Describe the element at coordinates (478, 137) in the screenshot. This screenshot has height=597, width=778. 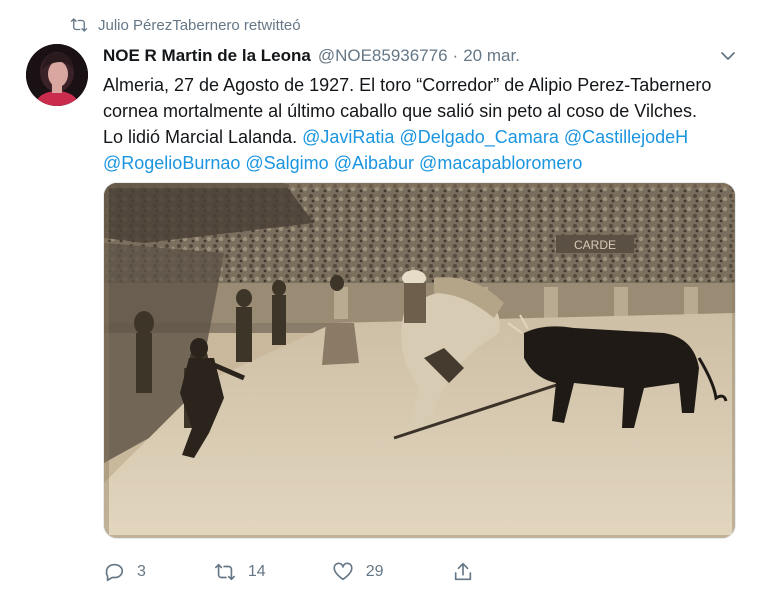
I see `mention-link: @Delgado_Camara` at that location.